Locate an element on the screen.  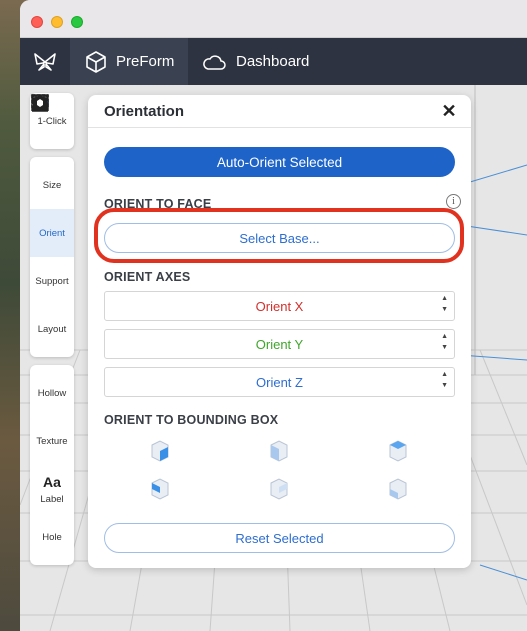
orient-y-label: Orient Y is located at coordinates (279, 344).